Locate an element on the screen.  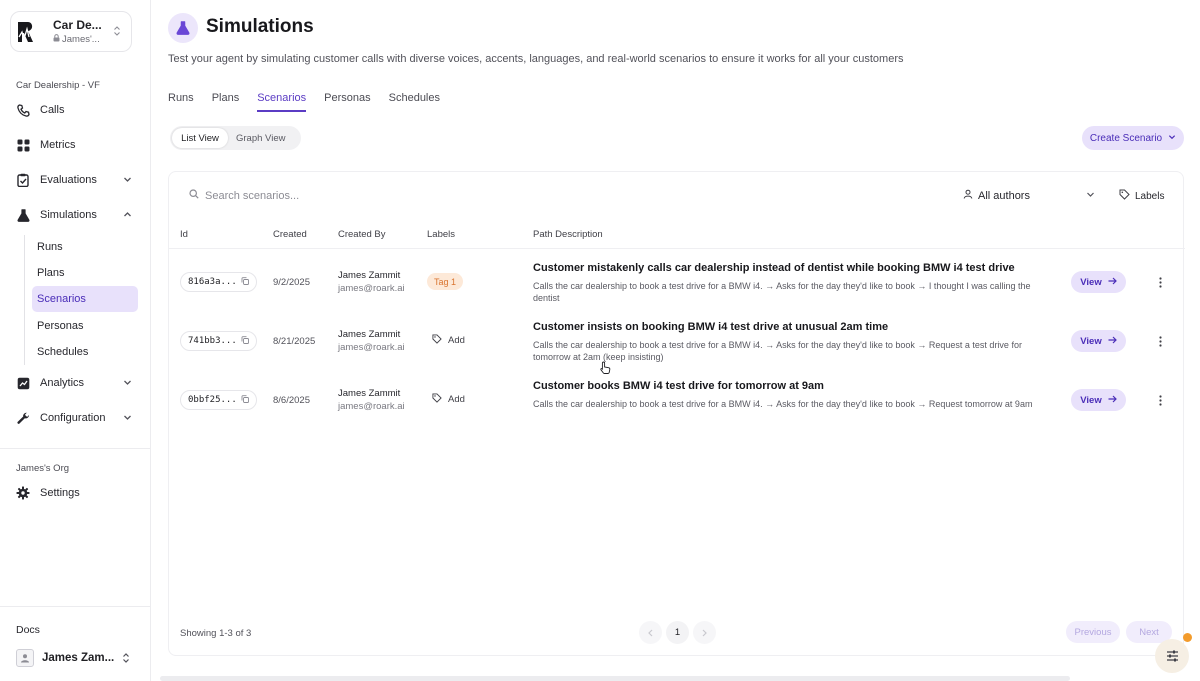
page-title: Simulations is located at coordinates (260, 26).